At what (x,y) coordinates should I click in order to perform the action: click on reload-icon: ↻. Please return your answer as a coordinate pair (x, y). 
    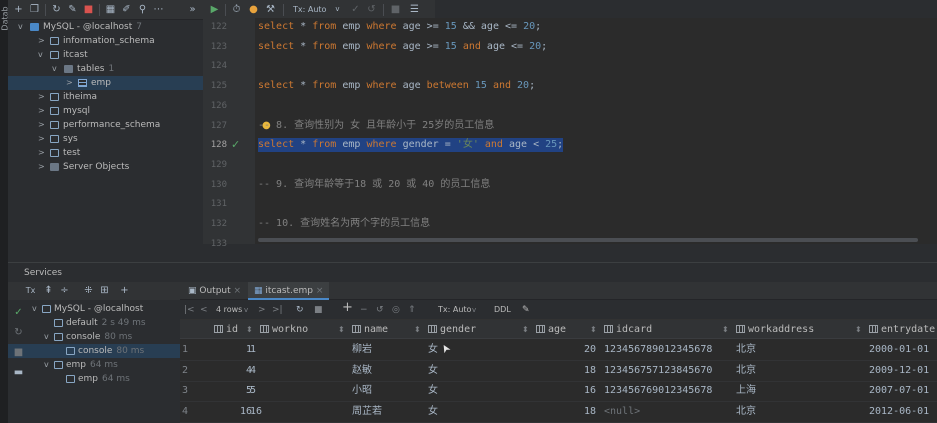
    Looking at the image, I should click on (300, 310).